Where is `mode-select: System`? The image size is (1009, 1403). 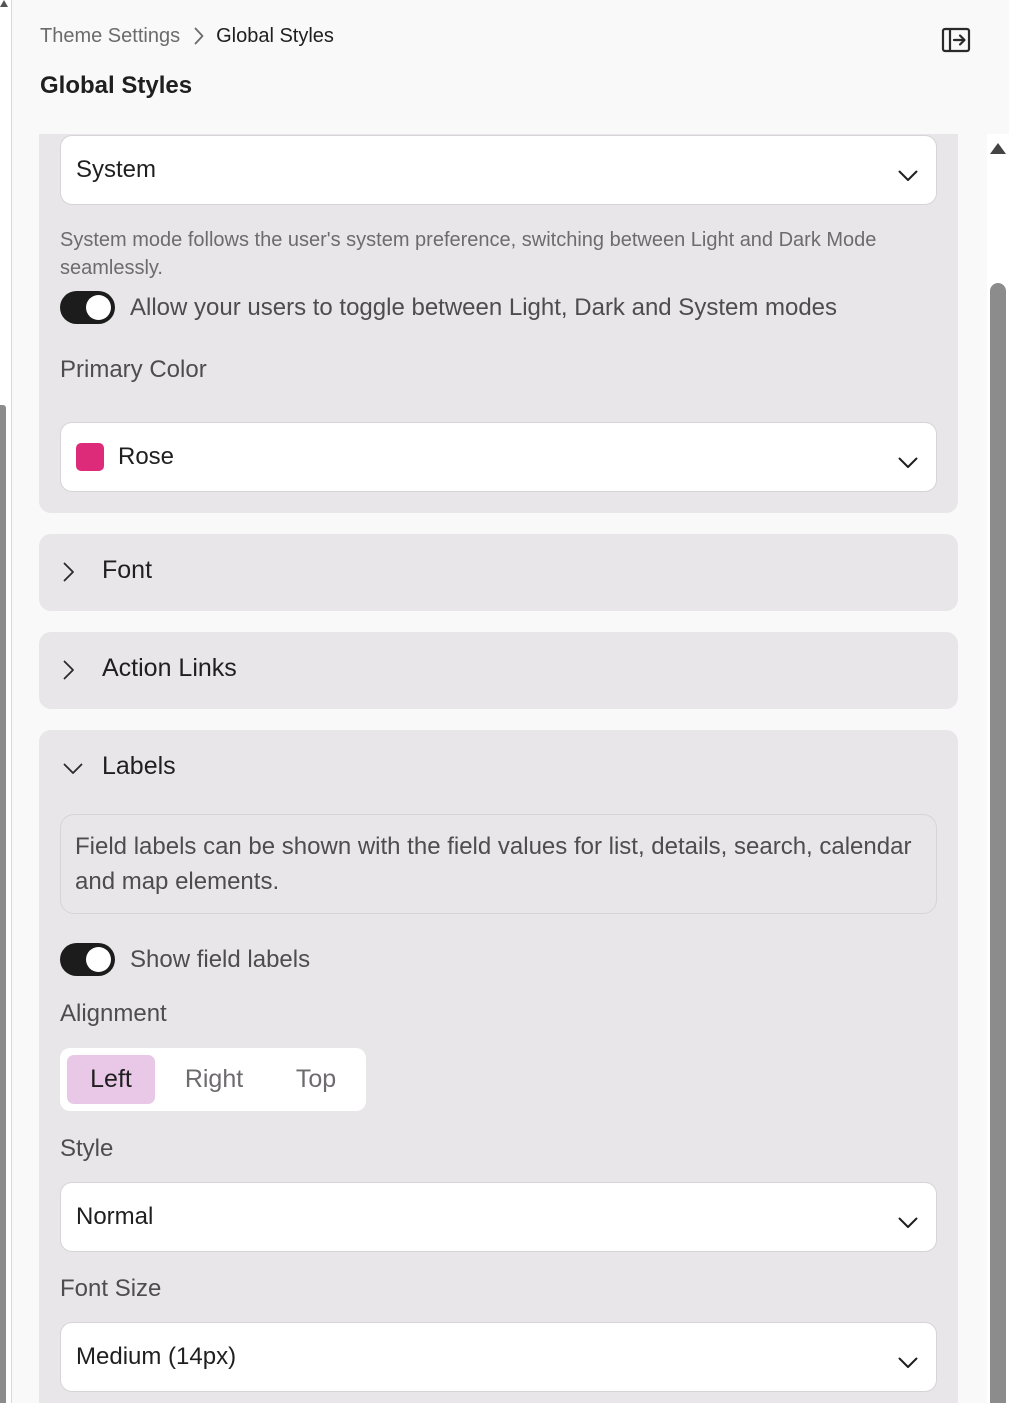 mode-select: System is located at coordinates (498, 170).